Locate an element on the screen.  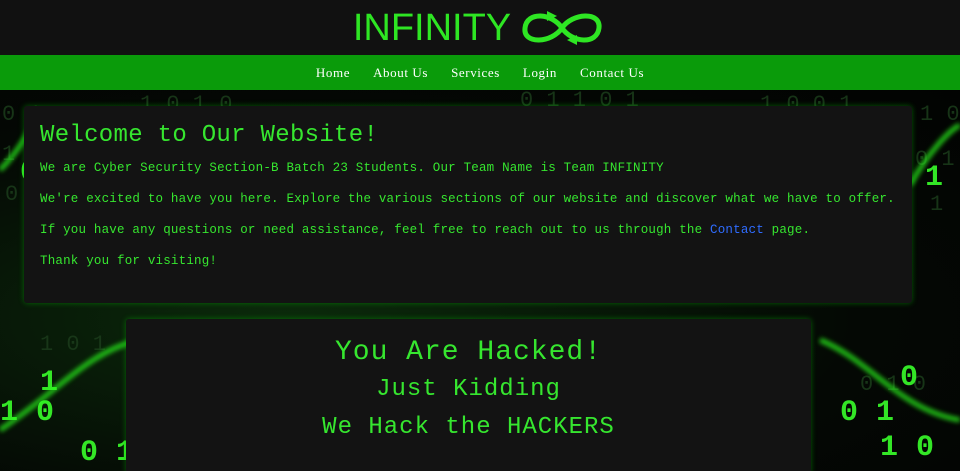
contact-link: Contact is located at coordinates (737, 230).